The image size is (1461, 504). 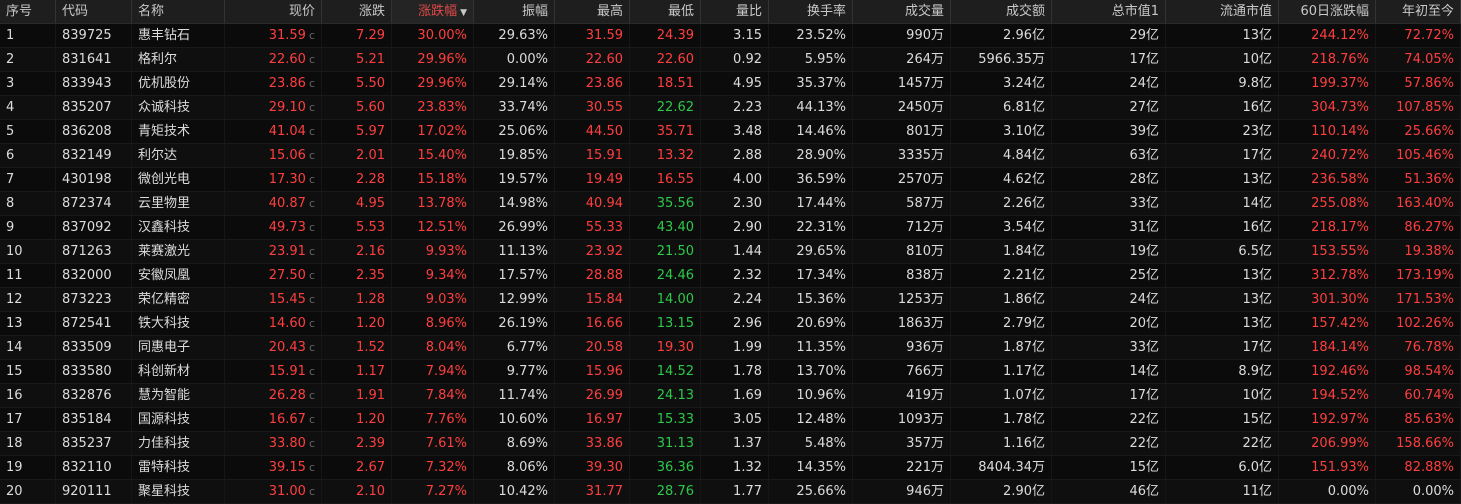 What do you see at coordinates (1109, 275) in the screenshot?
I see `cell-mcap: 25亿` at bounding box center [1109, 275].